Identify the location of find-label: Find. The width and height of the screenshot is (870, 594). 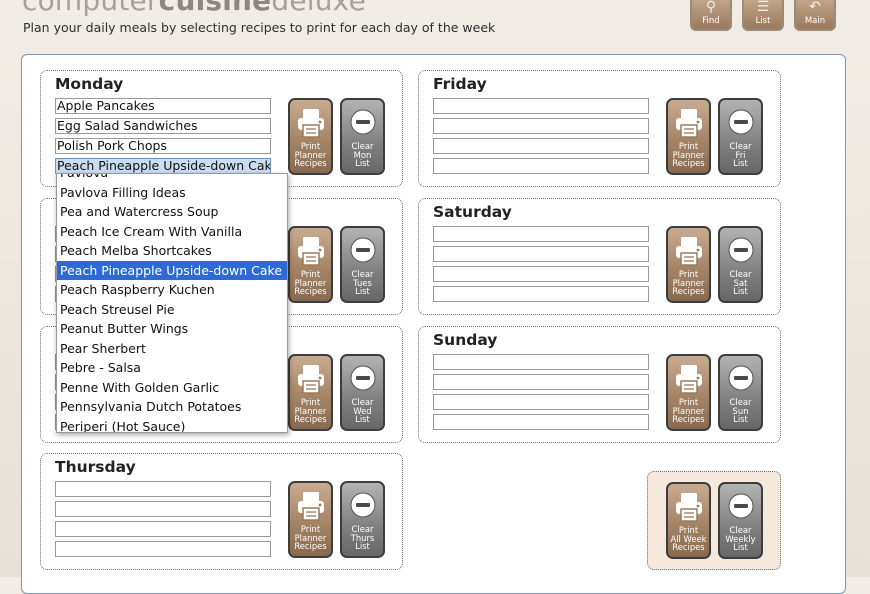
(711, 21).